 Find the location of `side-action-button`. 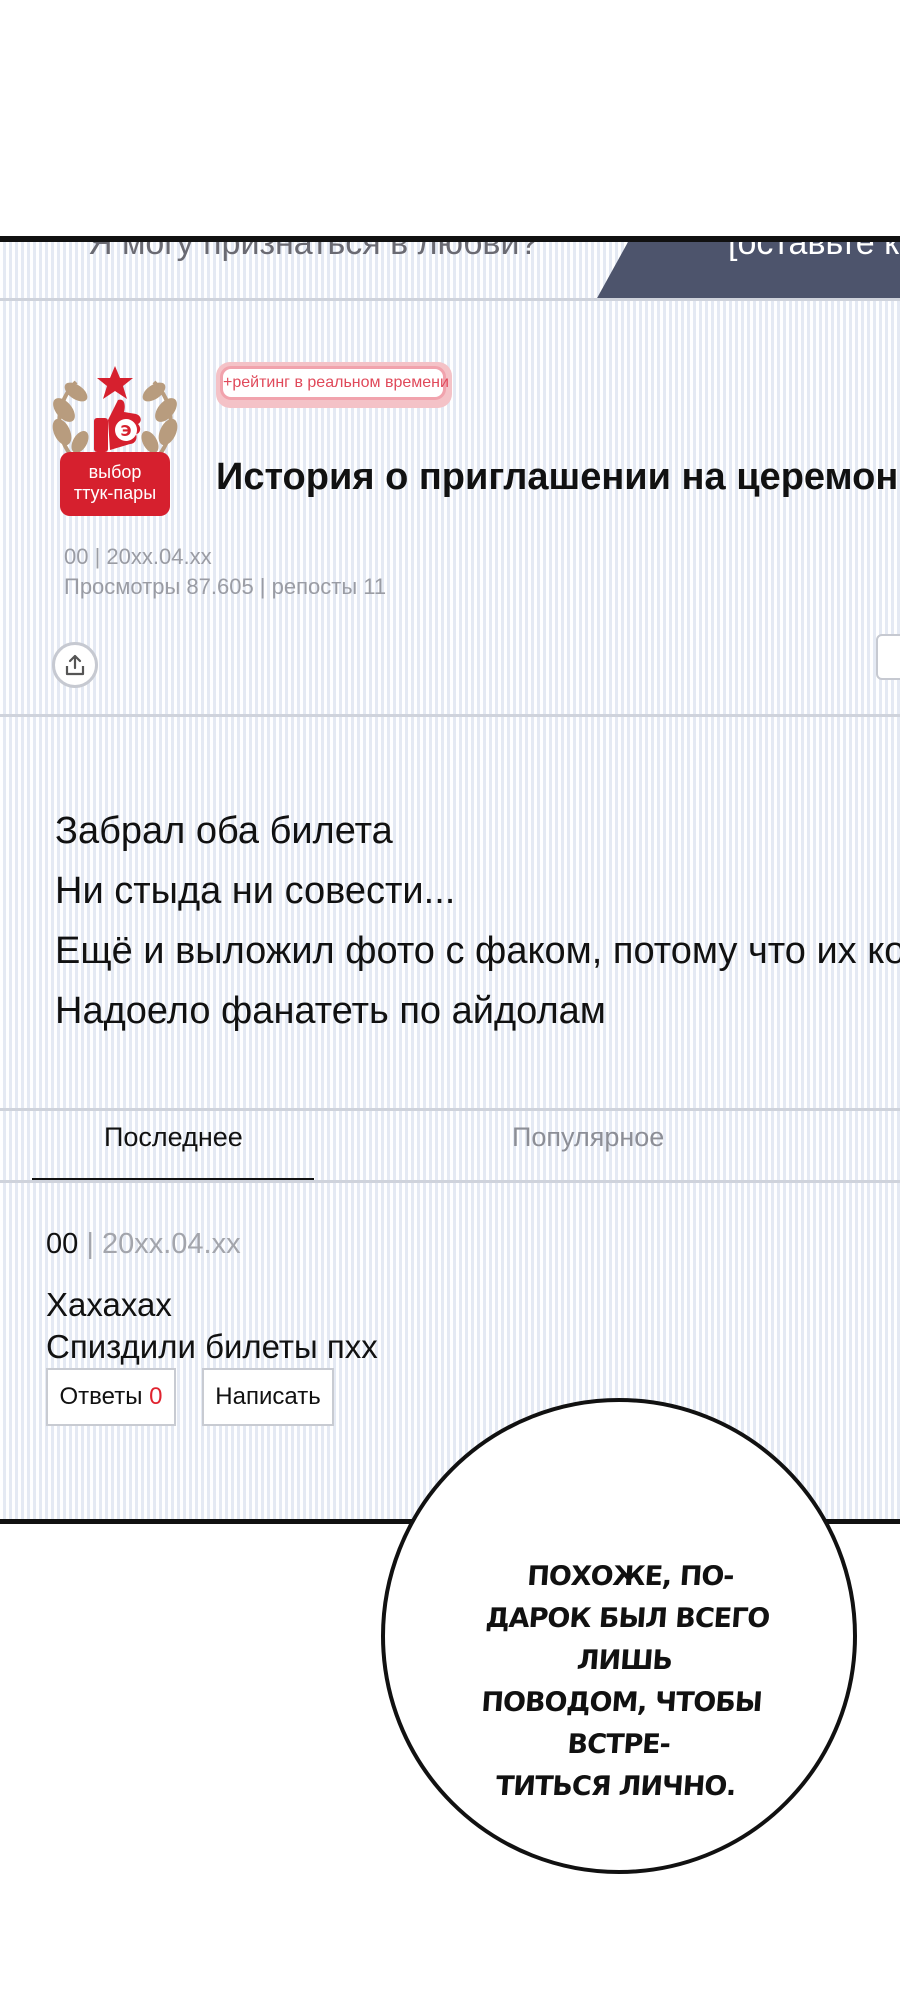

side-action-button is located at coordinates (888, 657).